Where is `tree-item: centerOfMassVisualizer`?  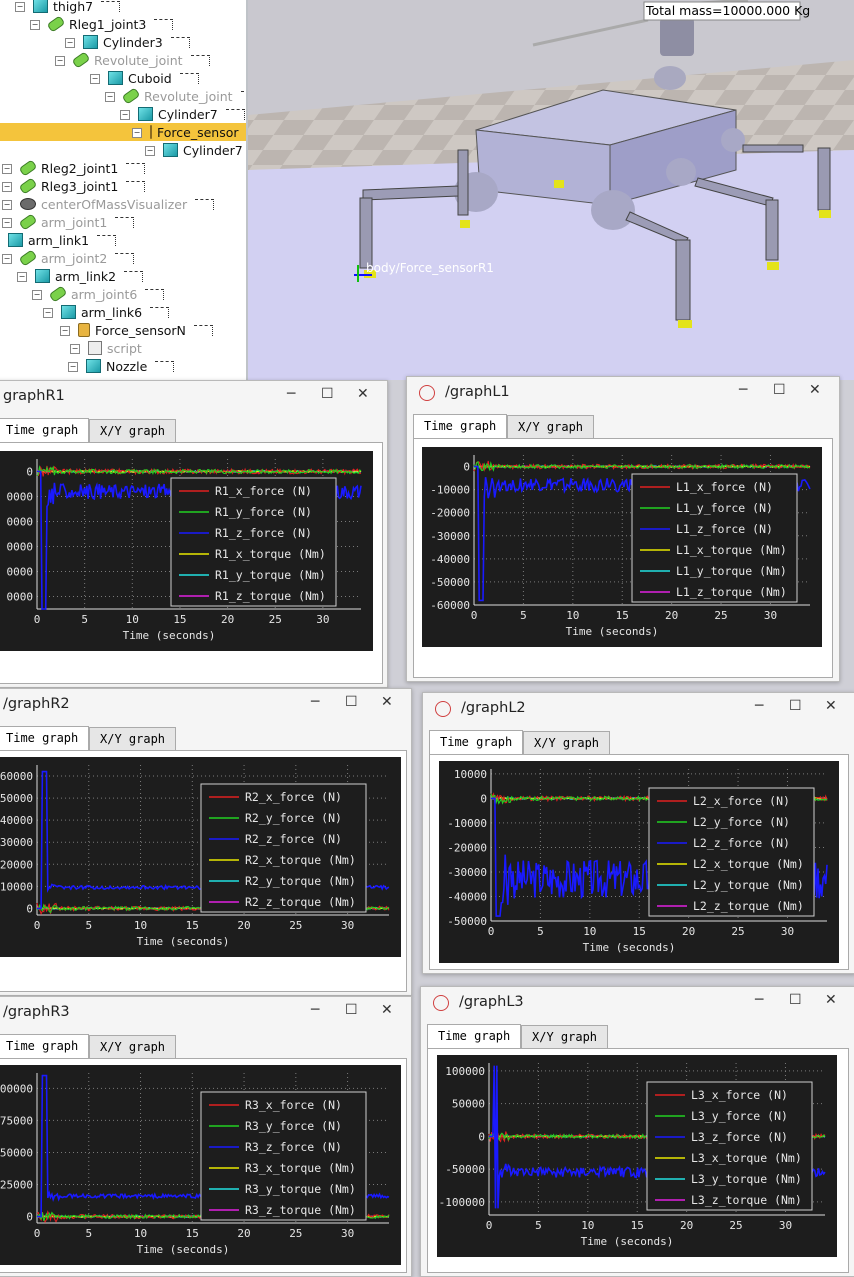 tree-item: centerOfMassVisualizer is located at coordinates (117, 204).